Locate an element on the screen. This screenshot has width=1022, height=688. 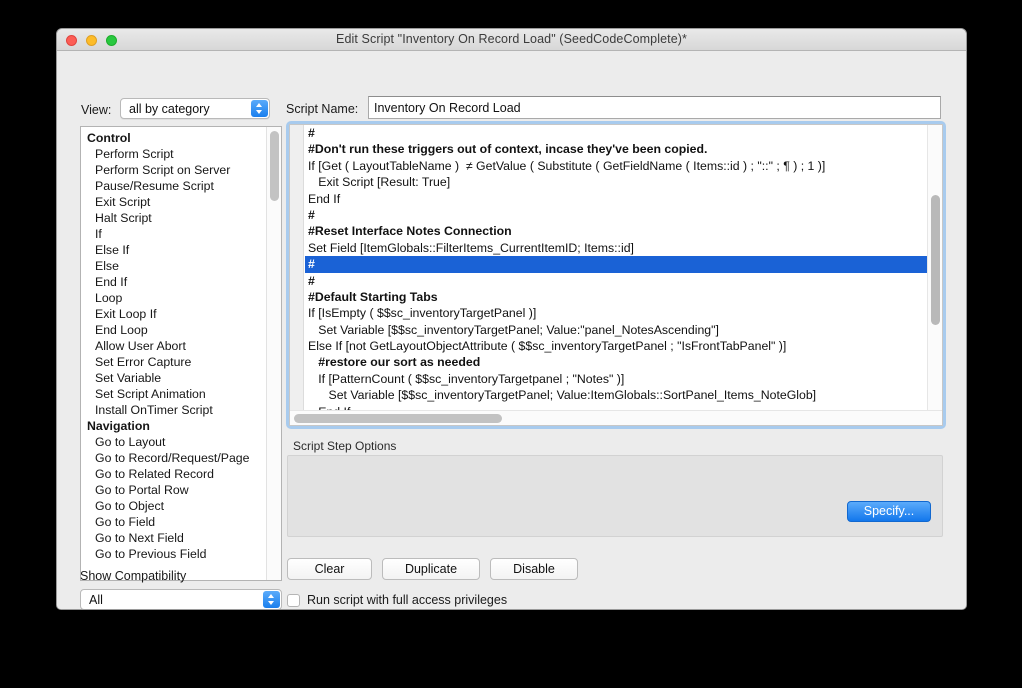
script-line: #restore our sort as needed is located at coordinates (616, 362).